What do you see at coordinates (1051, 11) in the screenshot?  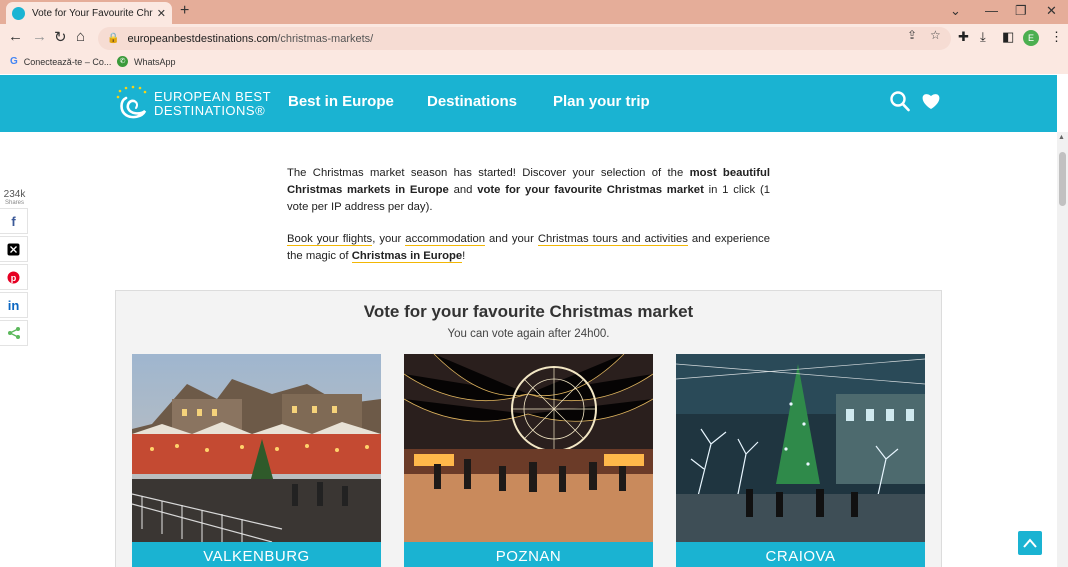 I see `close-window-icon: ✕` at bounding box center [1051, 11].